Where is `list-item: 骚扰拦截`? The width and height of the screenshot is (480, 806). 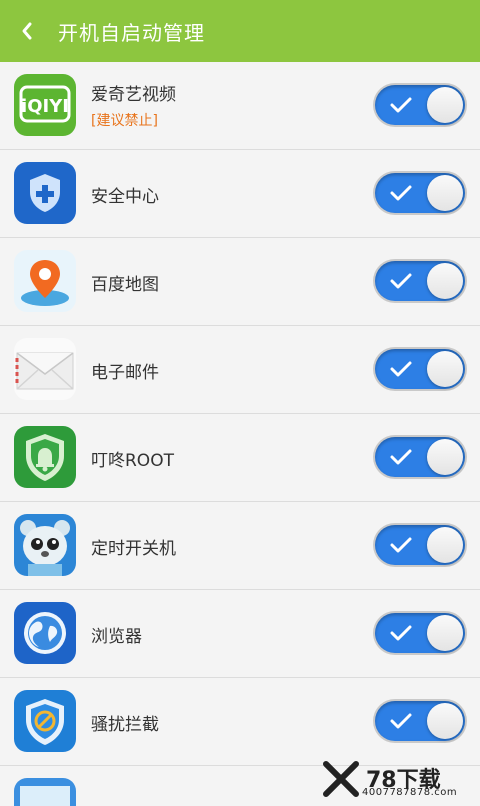
list-item: 骚扰拦截 is located at coordinates (240, 722).